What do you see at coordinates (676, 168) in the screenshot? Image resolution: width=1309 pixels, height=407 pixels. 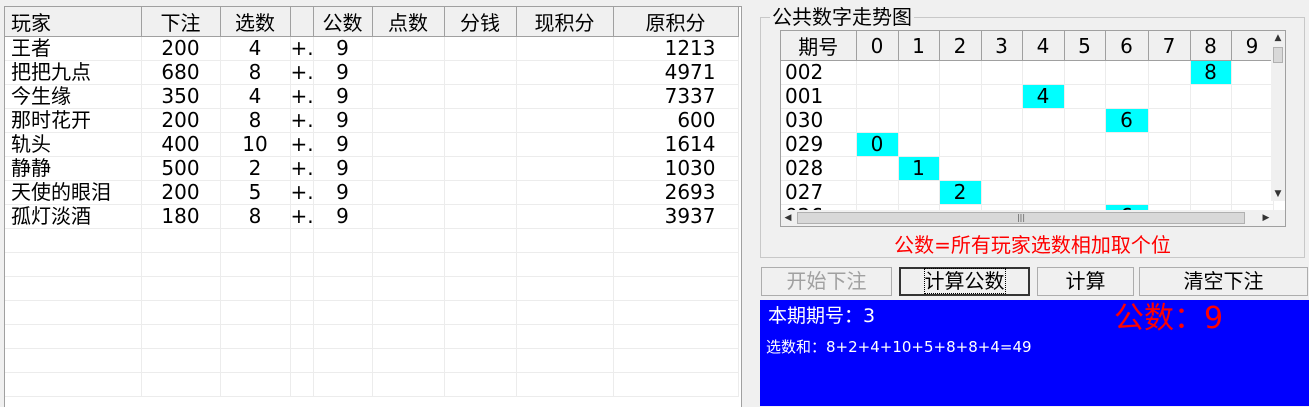 I see `original-score-cell: 1030` at bounding box center [676, 168].